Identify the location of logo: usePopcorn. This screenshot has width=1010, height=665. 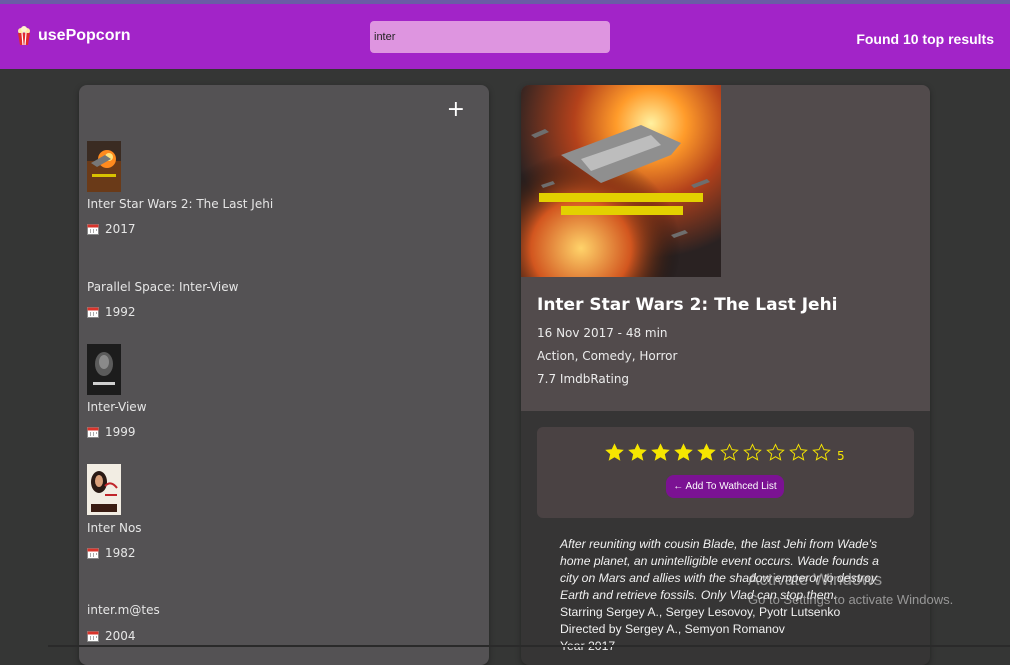
(73, 36).